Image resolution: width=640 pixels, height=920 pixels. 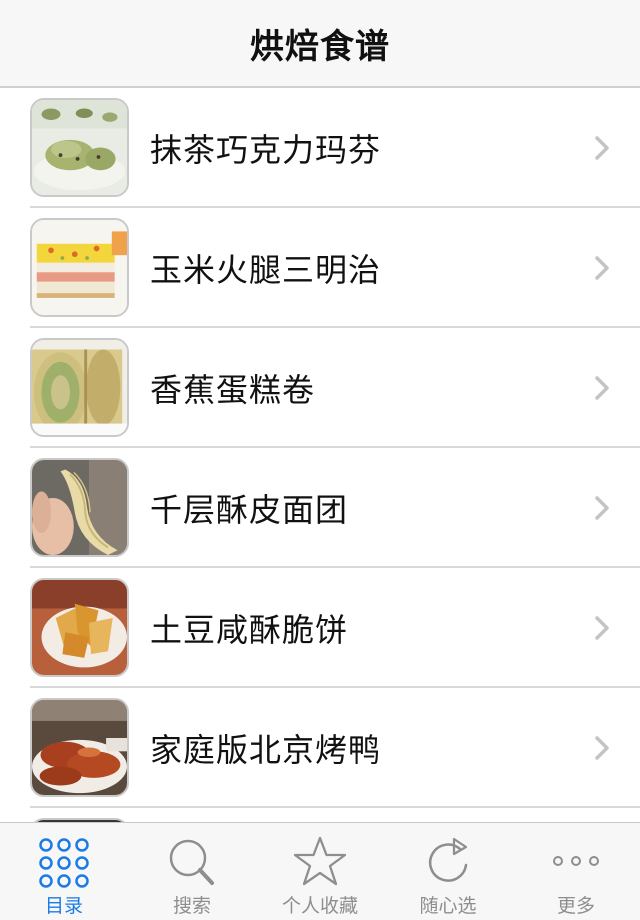 What do you see at coordinates (320, 861) in the screenshot?
I see `star-icon` at bounding box center [320, 861].